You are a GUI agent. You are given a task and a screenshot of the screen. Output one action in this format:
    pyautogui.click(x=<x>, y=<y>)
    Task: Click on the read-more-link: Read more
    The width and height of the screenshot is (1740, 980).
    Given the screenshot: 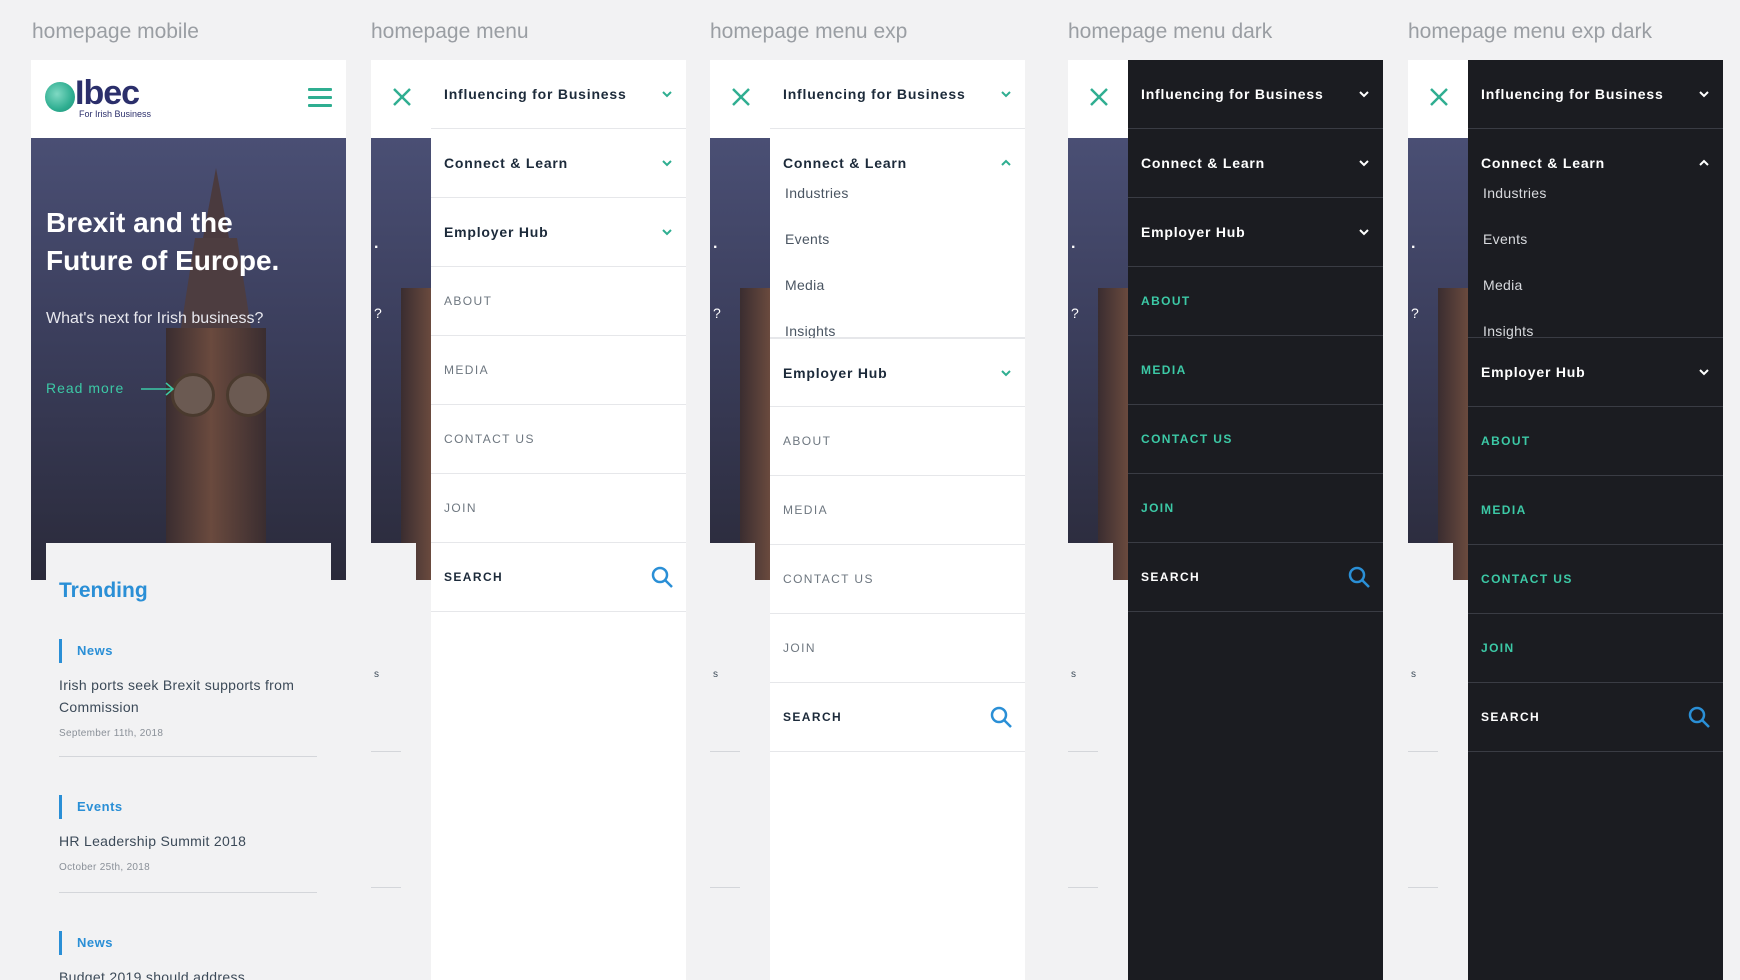 What is the action you would take?
    pyautogui.click(x=85, y=388)
    